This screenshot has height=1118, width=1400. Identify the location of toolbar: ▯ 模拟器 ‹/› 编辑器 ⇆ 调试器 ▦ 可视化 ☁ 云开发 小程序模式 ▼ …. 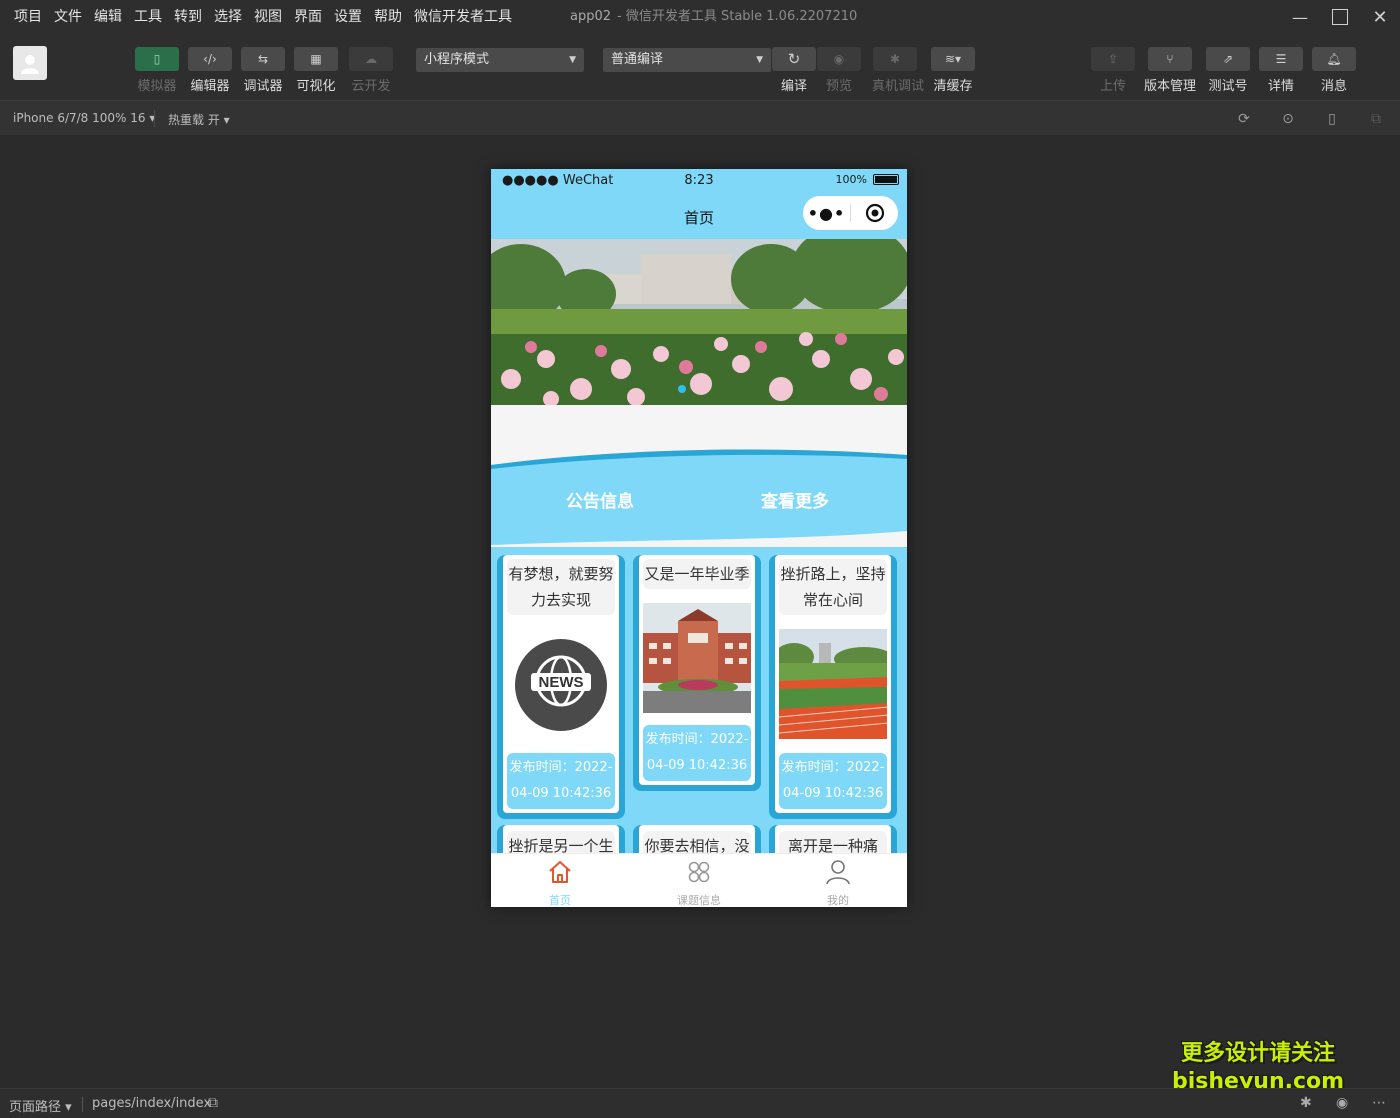
(700, 67).